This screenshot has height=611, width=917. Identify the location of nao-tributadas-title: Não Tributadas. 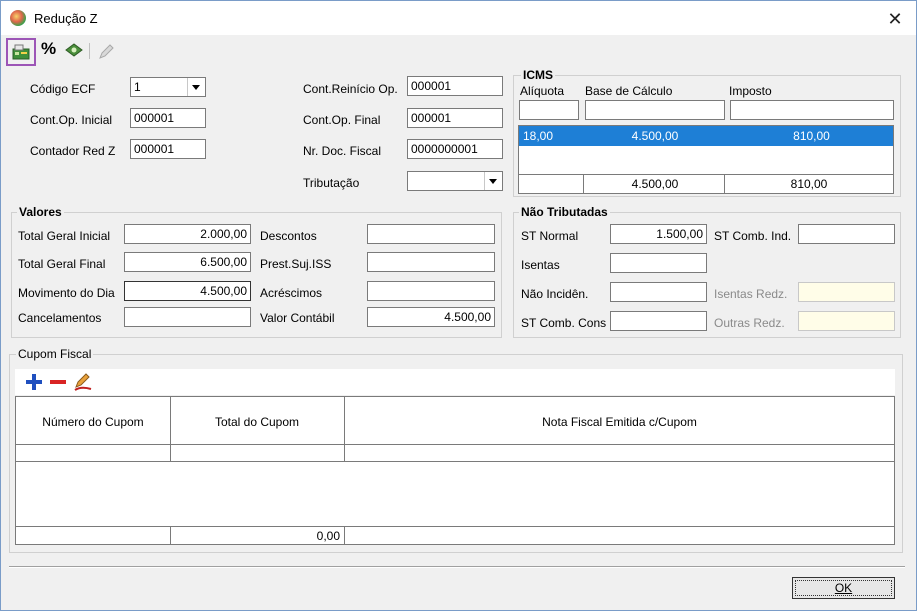
(564, 212).